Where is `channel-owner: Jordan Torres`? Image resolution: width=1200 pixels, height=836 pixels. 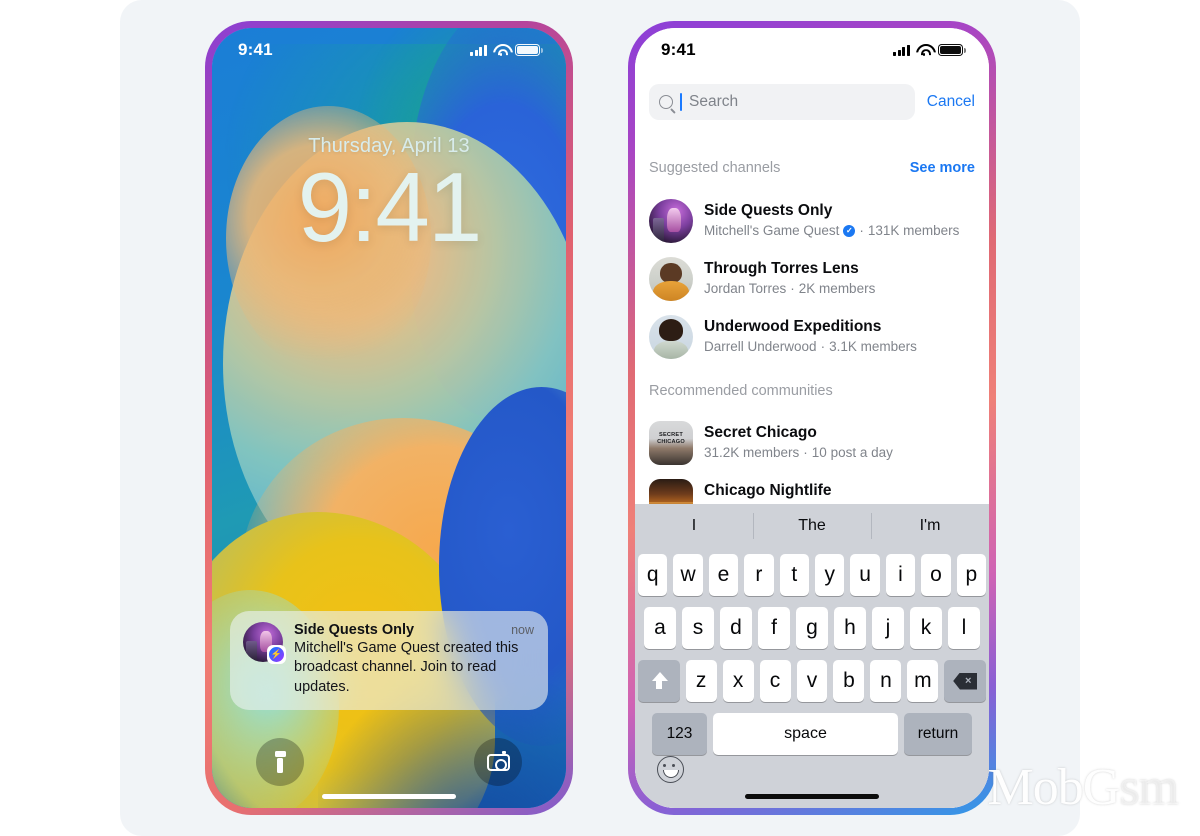 channel-owner: Jordan Torres is located at coordinates (745, 289).